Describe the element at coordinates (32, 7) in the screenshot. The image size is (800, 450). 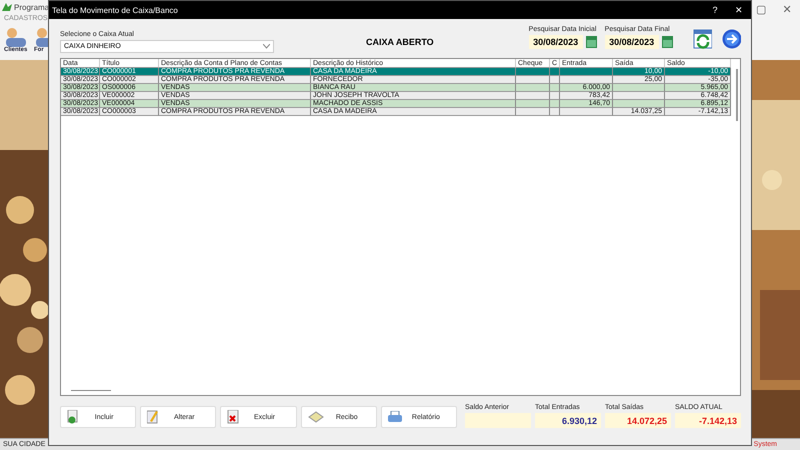
I see `app-title: Programa` at that location.